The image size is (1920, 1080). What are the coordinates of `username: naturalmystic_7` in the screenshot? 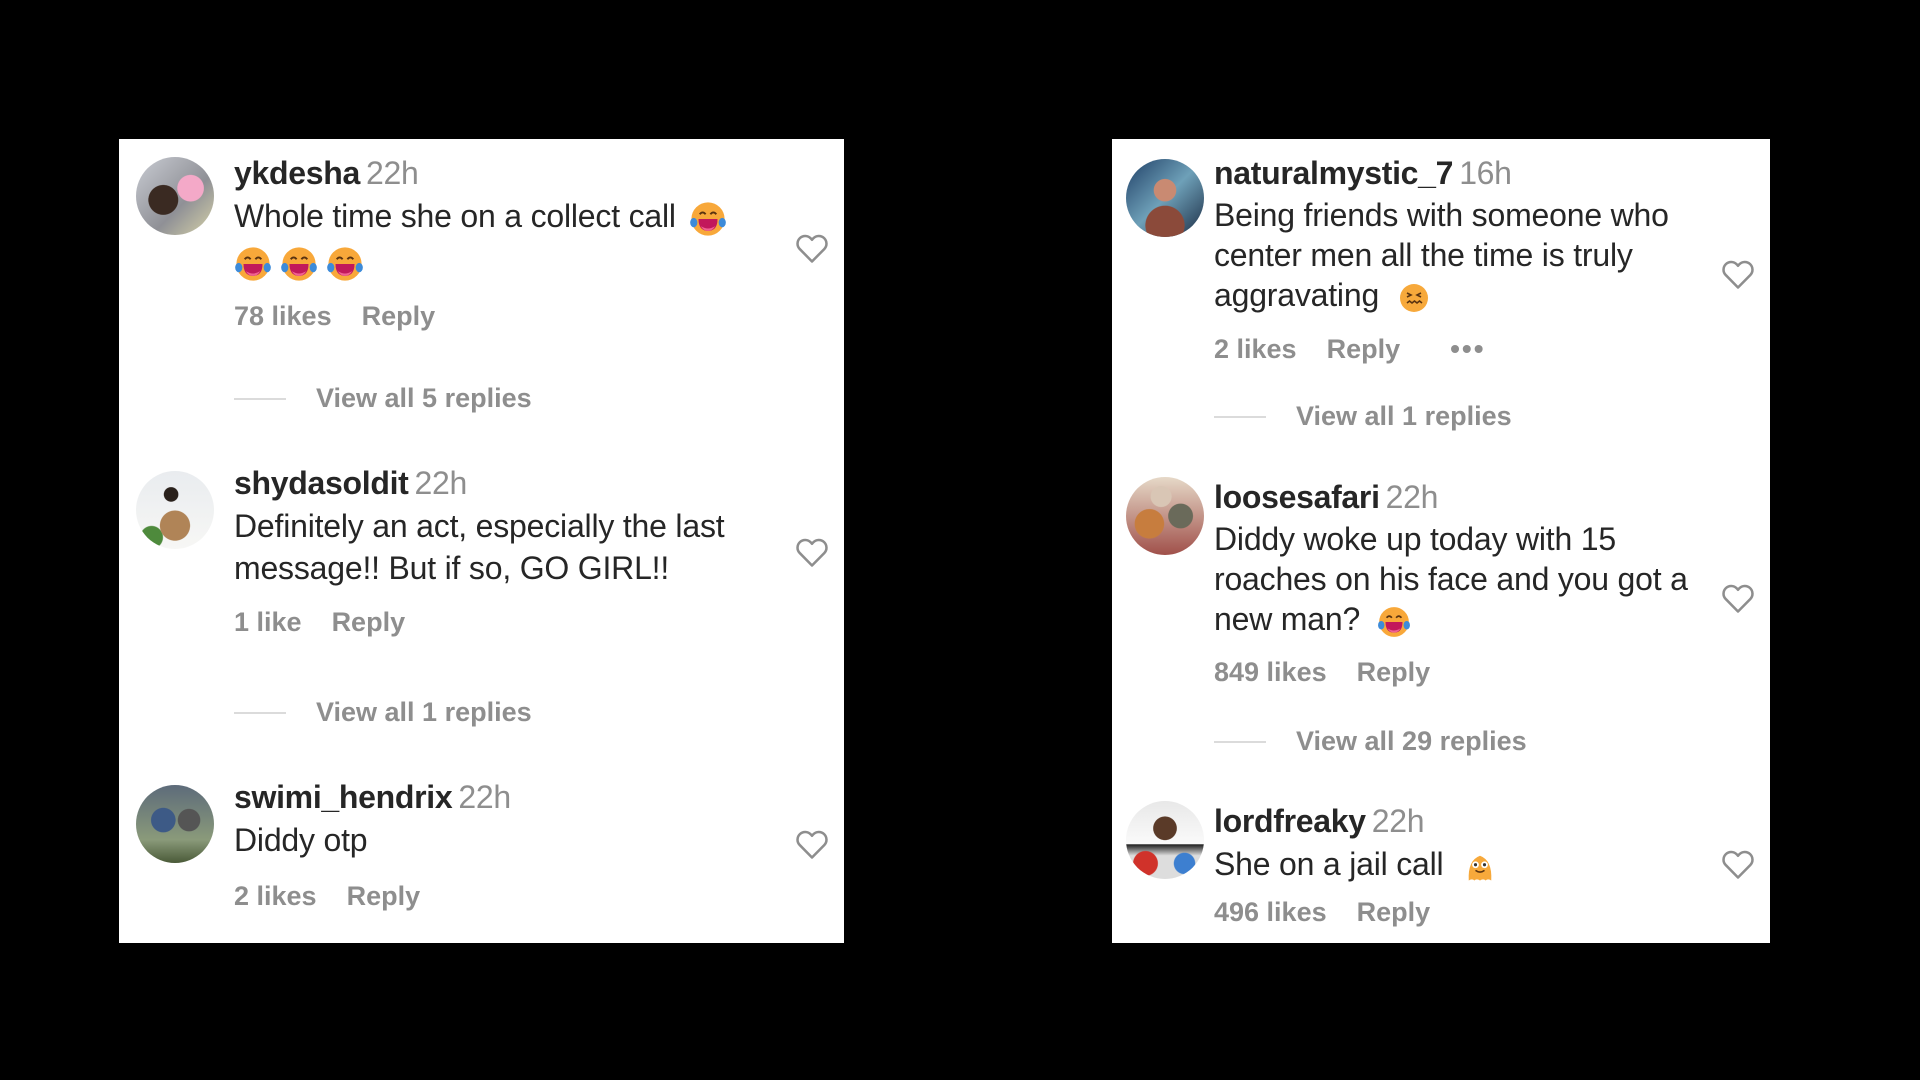 It's located at (1333, 173).